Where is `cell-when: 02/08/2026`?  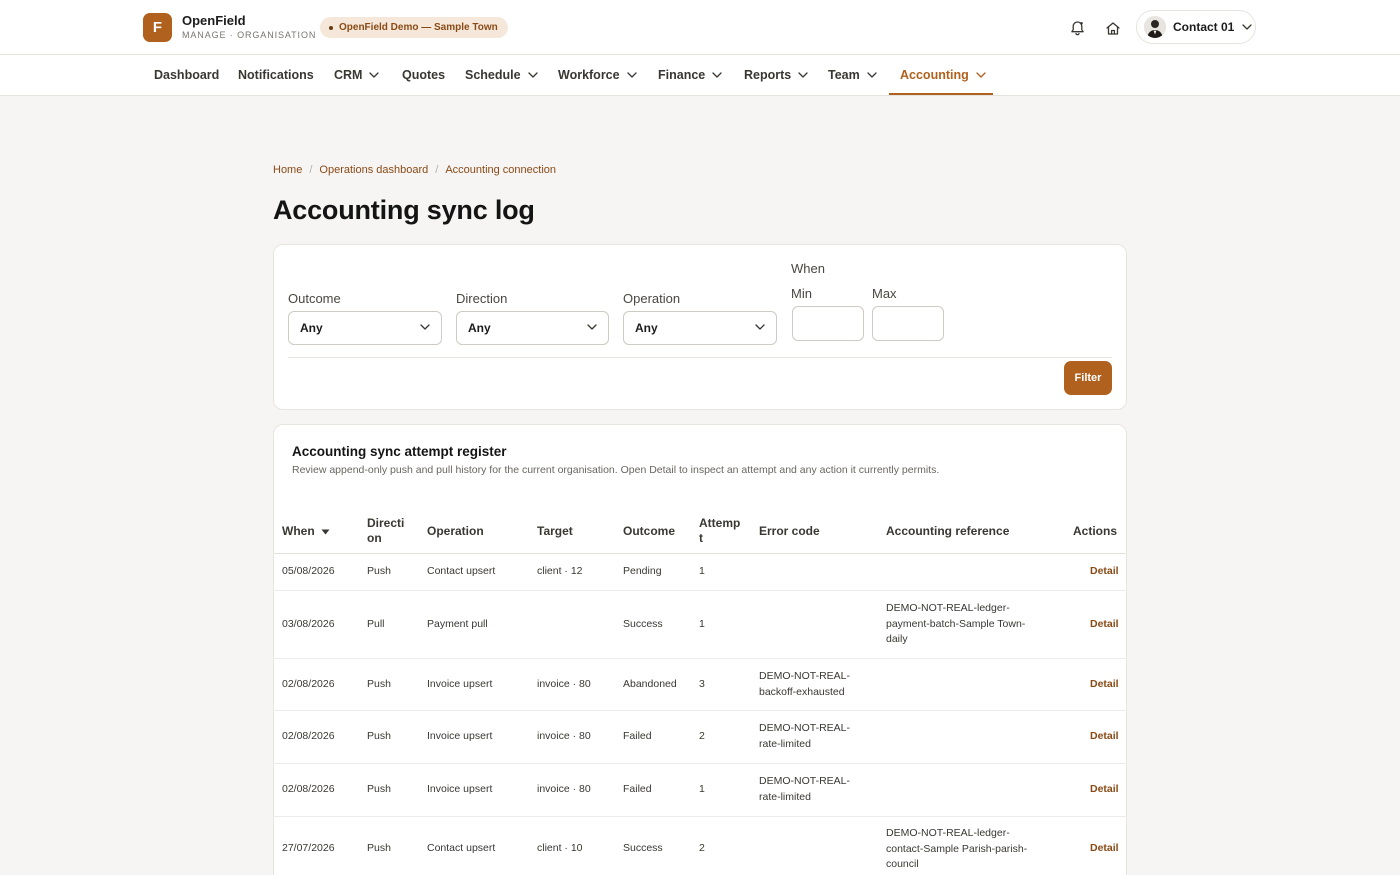
cell-when: 02/08/2026 is located at coordinates (308, 684).